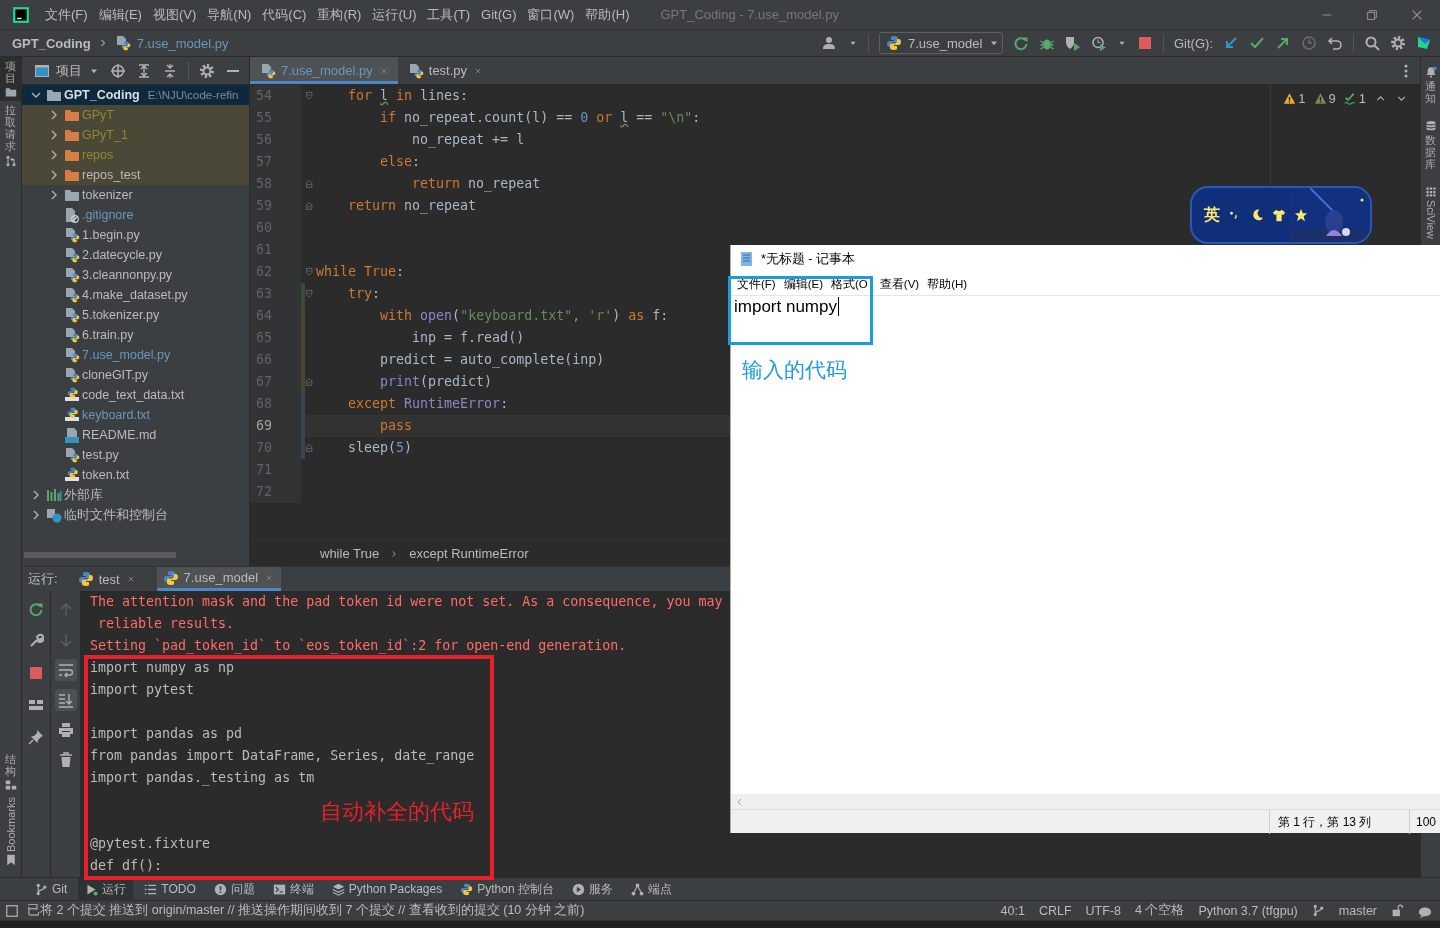 The image size is (1440, 928). Describe the element at coordinates (1160, 910) in the screenshot. I see `status-item: 4 个空格` at that location.